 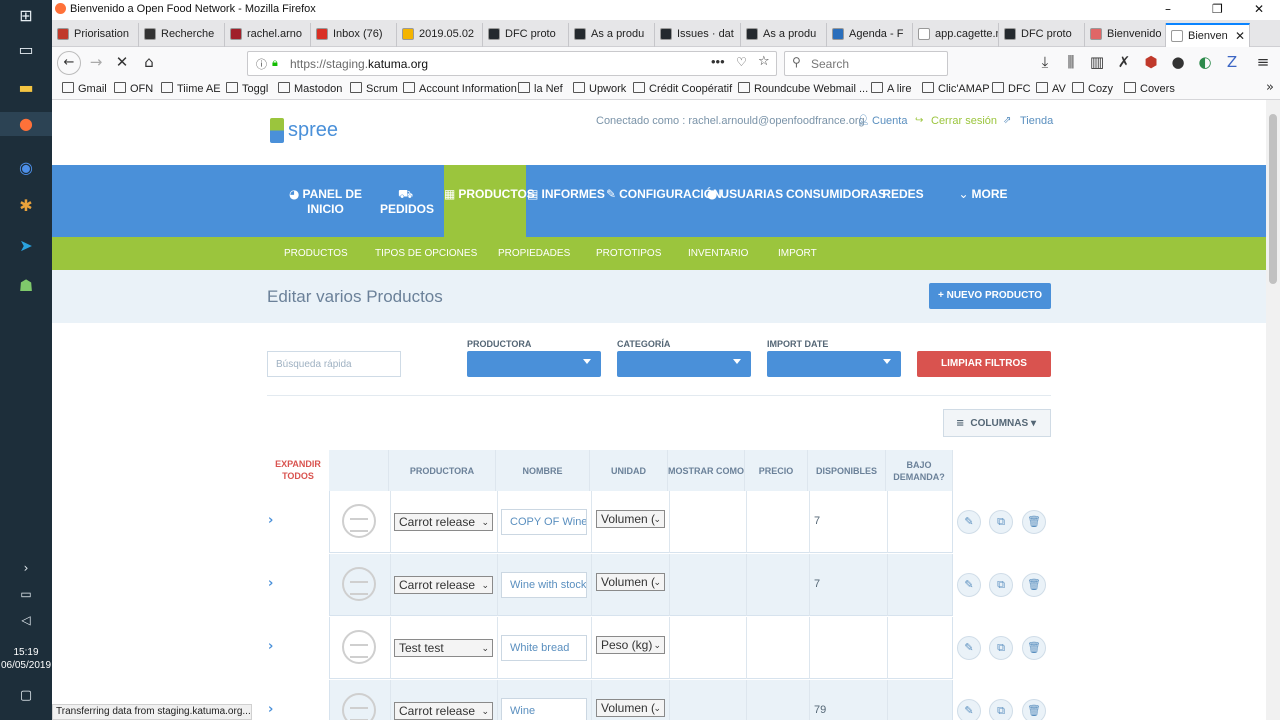 What do you see at coordinates (983, 201) in the screenshot?
I see `main-nav-item: ⌄ MORE` at bounding box center [983, 201].